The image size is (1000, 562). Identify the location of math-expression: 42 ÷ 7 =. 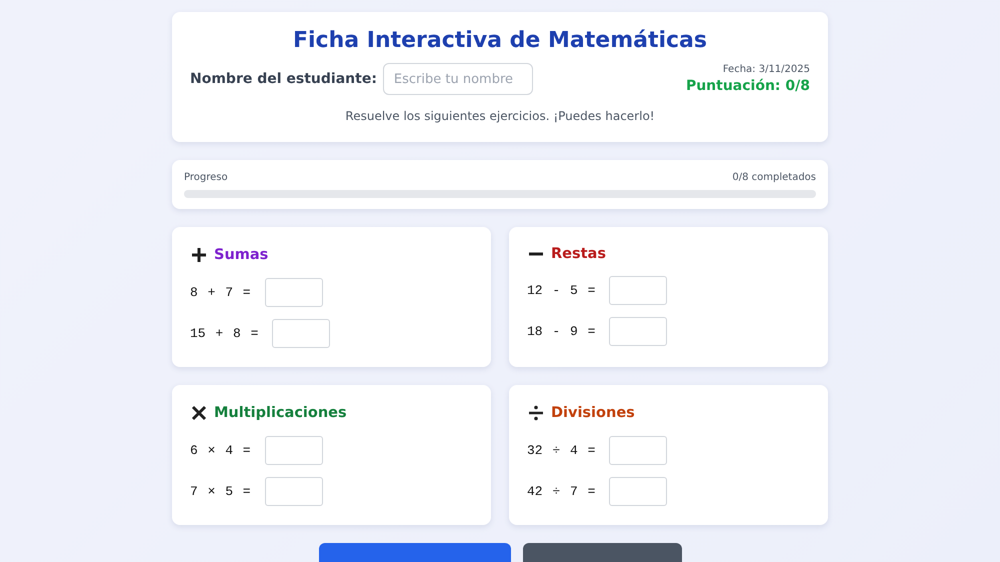
(561, 491).